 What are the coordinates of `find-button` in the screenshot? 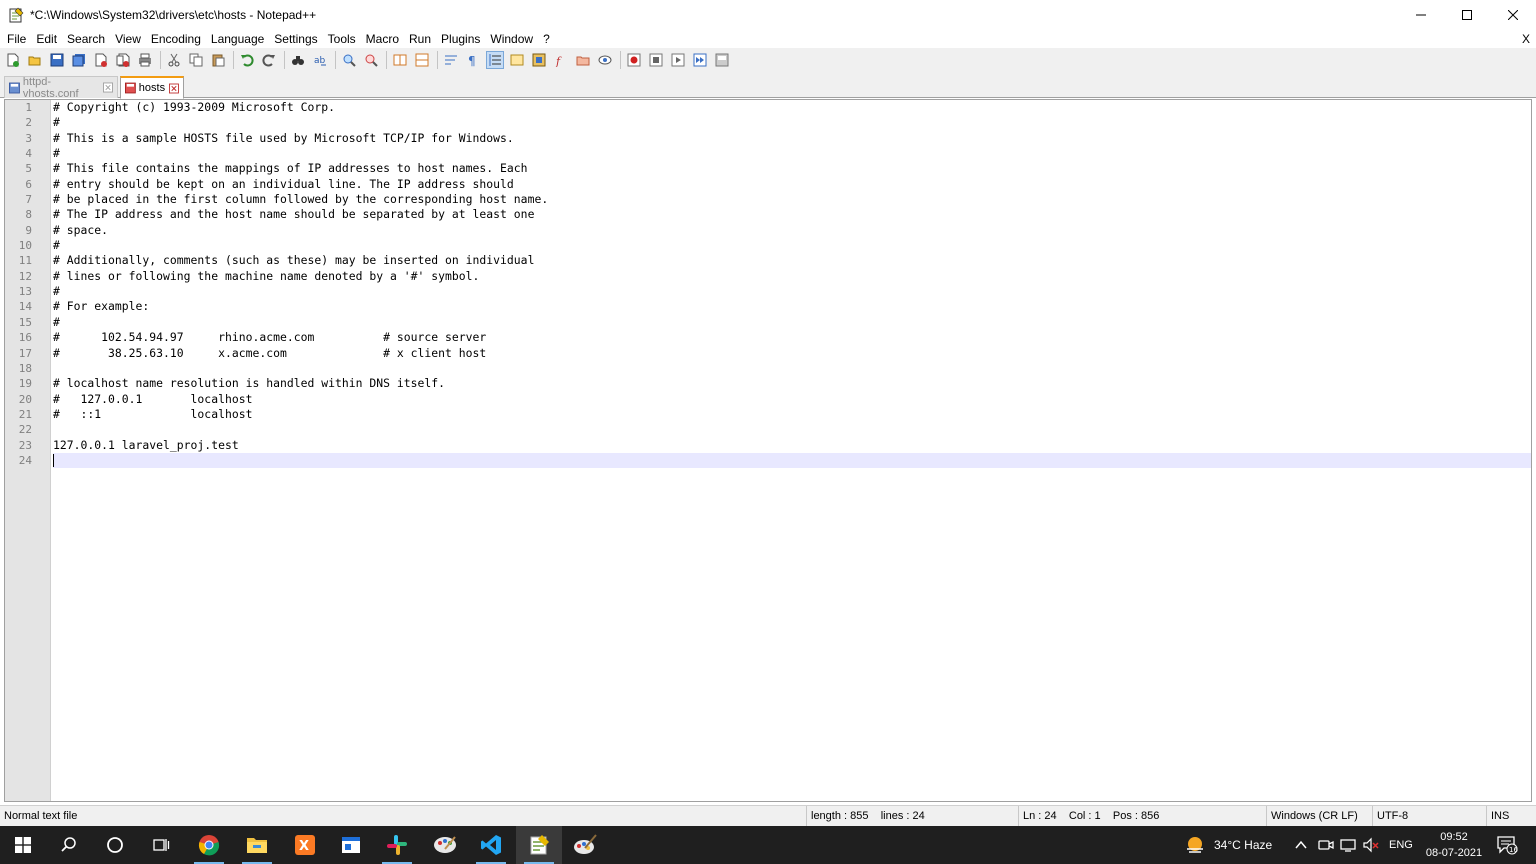 It's located at (298, 60).